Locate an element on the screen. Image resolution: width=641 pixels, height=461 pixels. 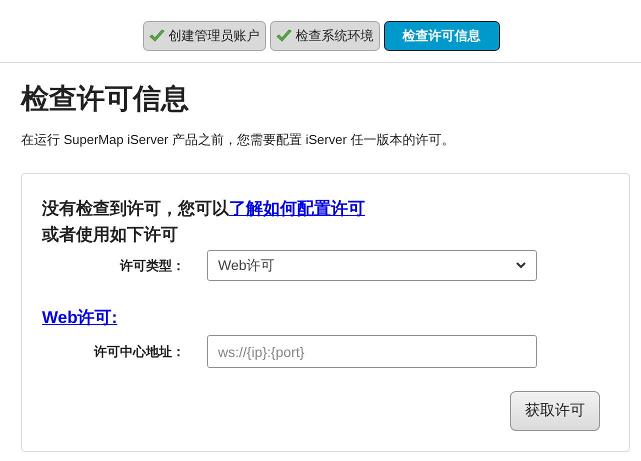
description: 在运行 SuperMap iServer 产品之前，您需要配置 iServer 任一版本的许可。 is located at coordinates (238, 140).